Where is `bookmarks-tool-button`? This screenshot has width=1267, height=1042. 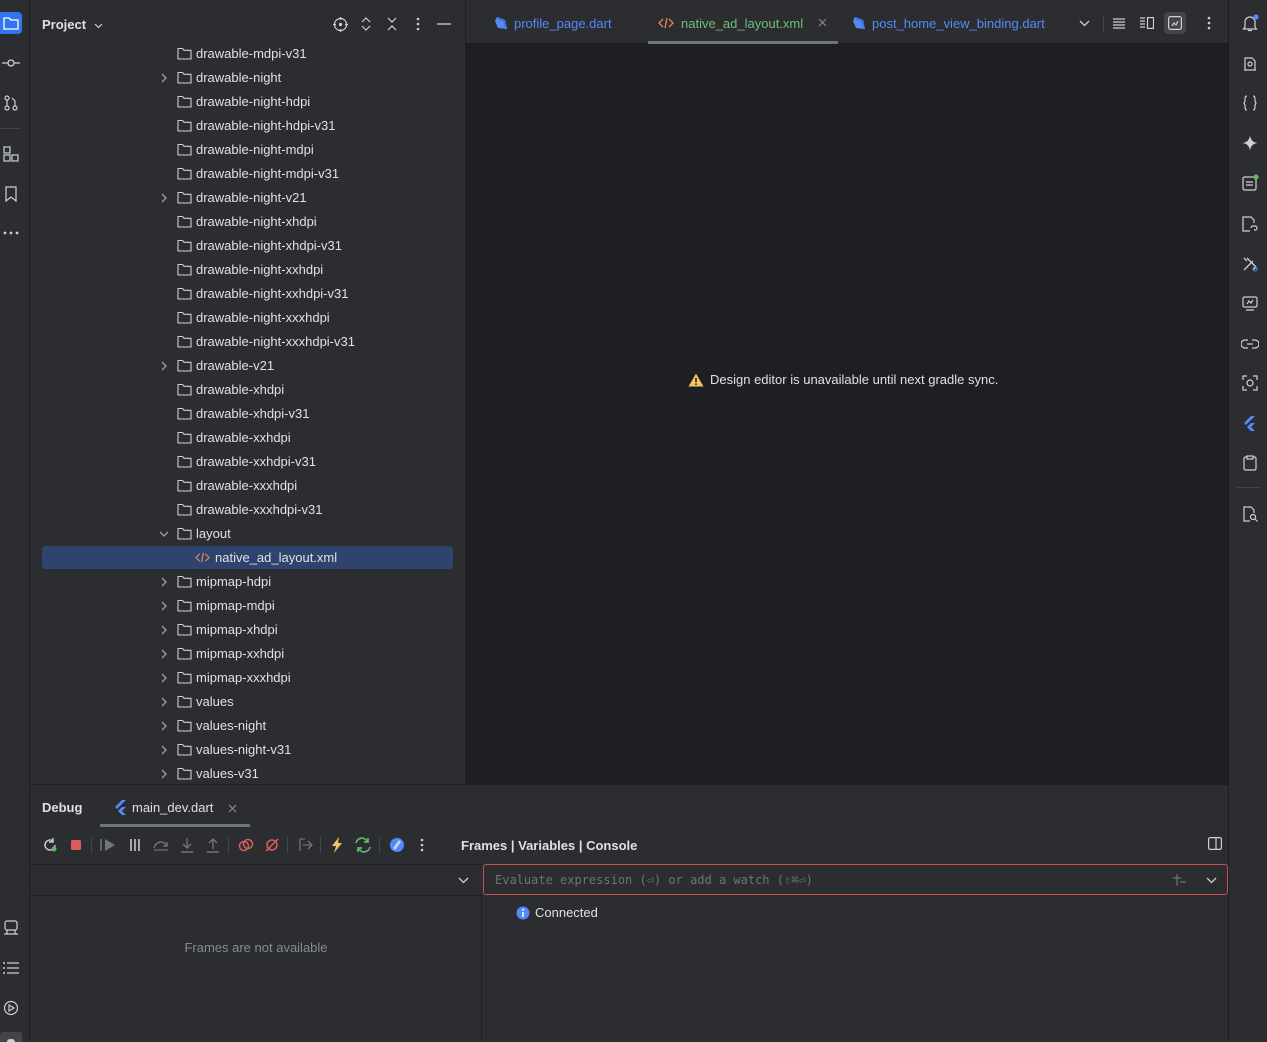
bookmarks-tool-button is located at coordinates (11, 194).